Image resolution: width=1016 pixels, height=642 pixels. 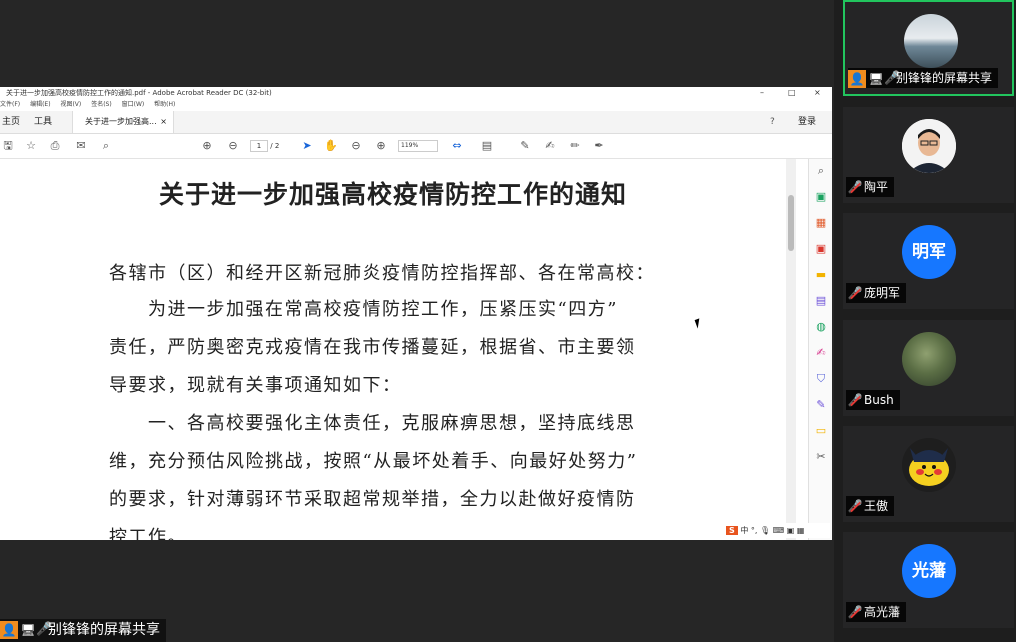 What do you see at coordinates (801, 530) in the screenshot?
I see `ime-menu-icon: ▦` at bounding box center [801, 530].